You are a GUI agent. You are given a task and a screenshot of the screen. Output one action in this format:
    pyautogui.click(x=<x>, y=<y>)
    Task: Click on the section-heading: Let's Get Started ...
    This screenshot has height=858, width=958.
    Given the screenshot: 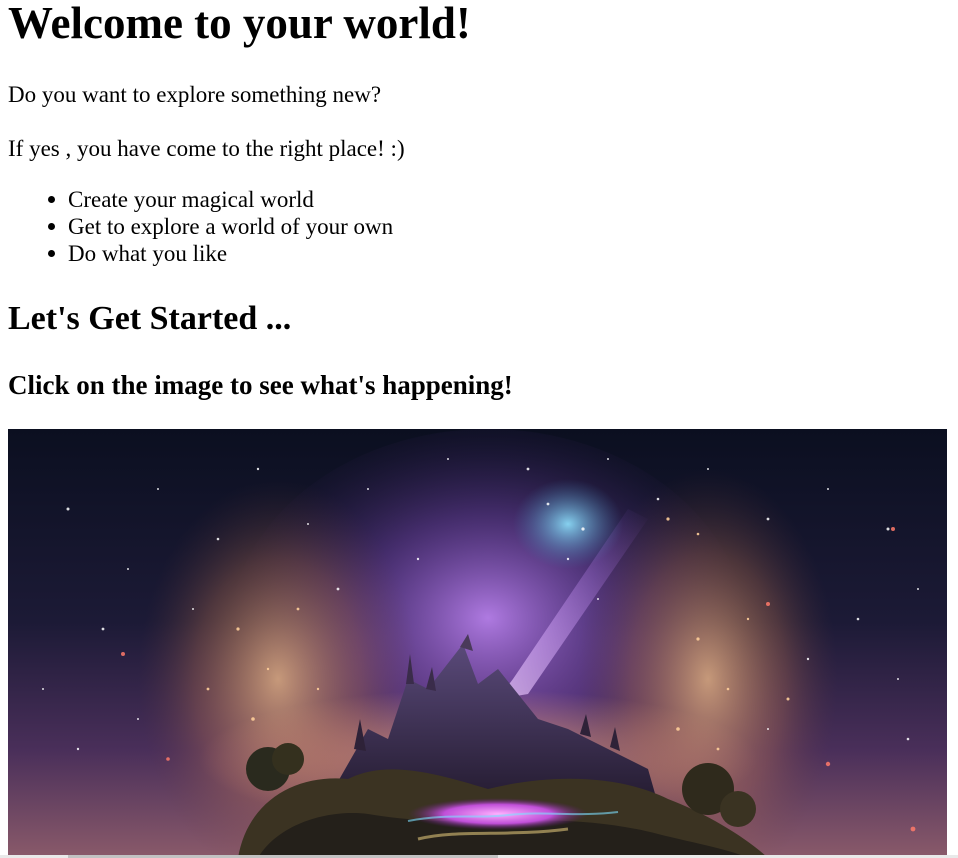 What is the action you would take?
    pyautogui.click(x=150, y=318)
    